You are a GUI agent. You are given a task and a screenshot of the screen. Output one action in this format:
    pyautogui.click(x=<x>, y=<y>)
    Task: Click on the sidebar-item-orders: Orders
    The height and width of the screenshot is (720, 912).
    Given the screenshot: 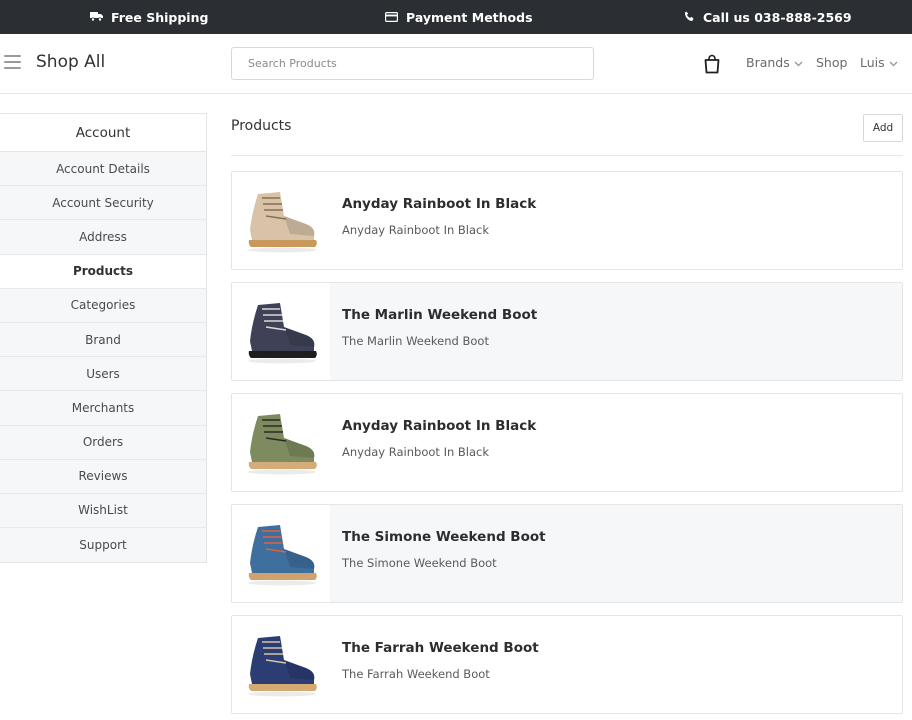 What is the action you would take?
    pyautogui.click(x=103, y=442)
    